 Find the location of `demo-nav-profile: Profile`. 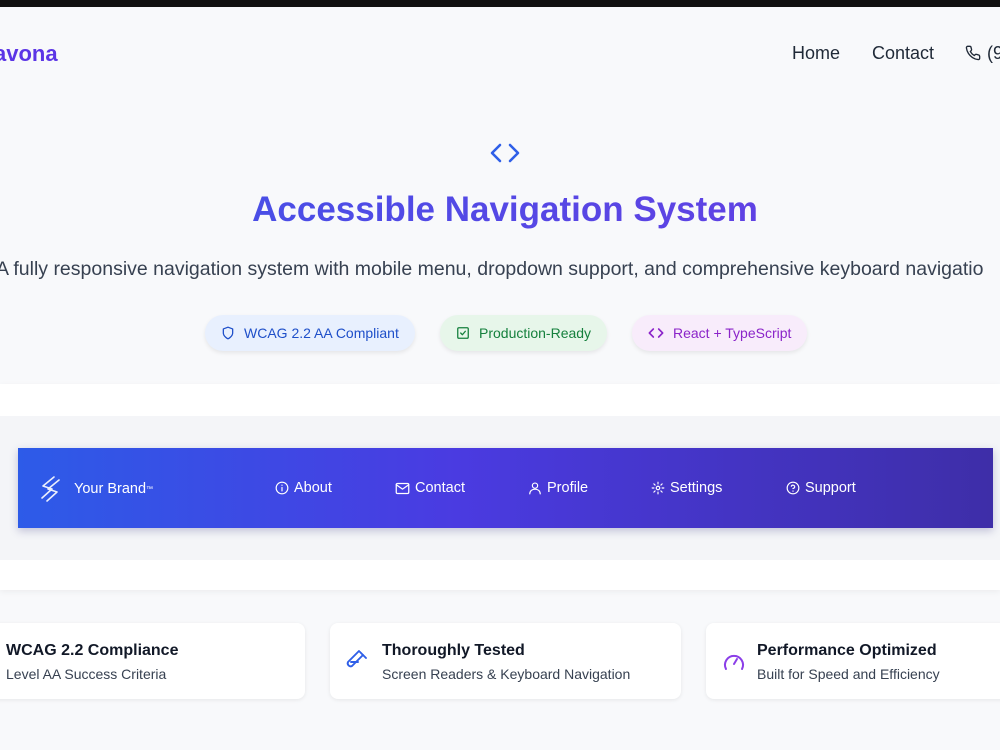

demo-nav-profile: Profile is located at coordinates (558, 488).